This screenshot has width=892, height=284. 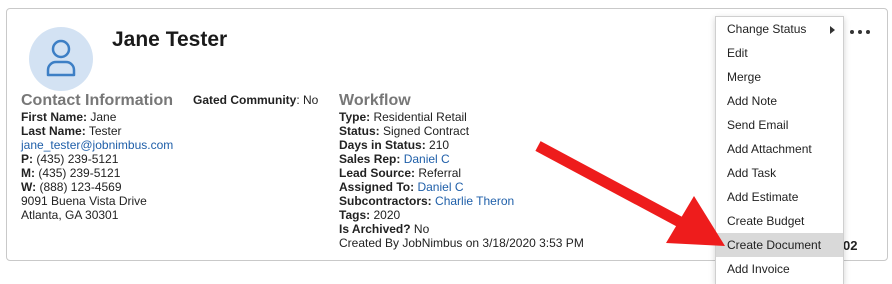 What do you see at coordinates (779, 101) in the screenshot?
I see `menu-item-add-note: Add Note` at bounding box center [779, 101].